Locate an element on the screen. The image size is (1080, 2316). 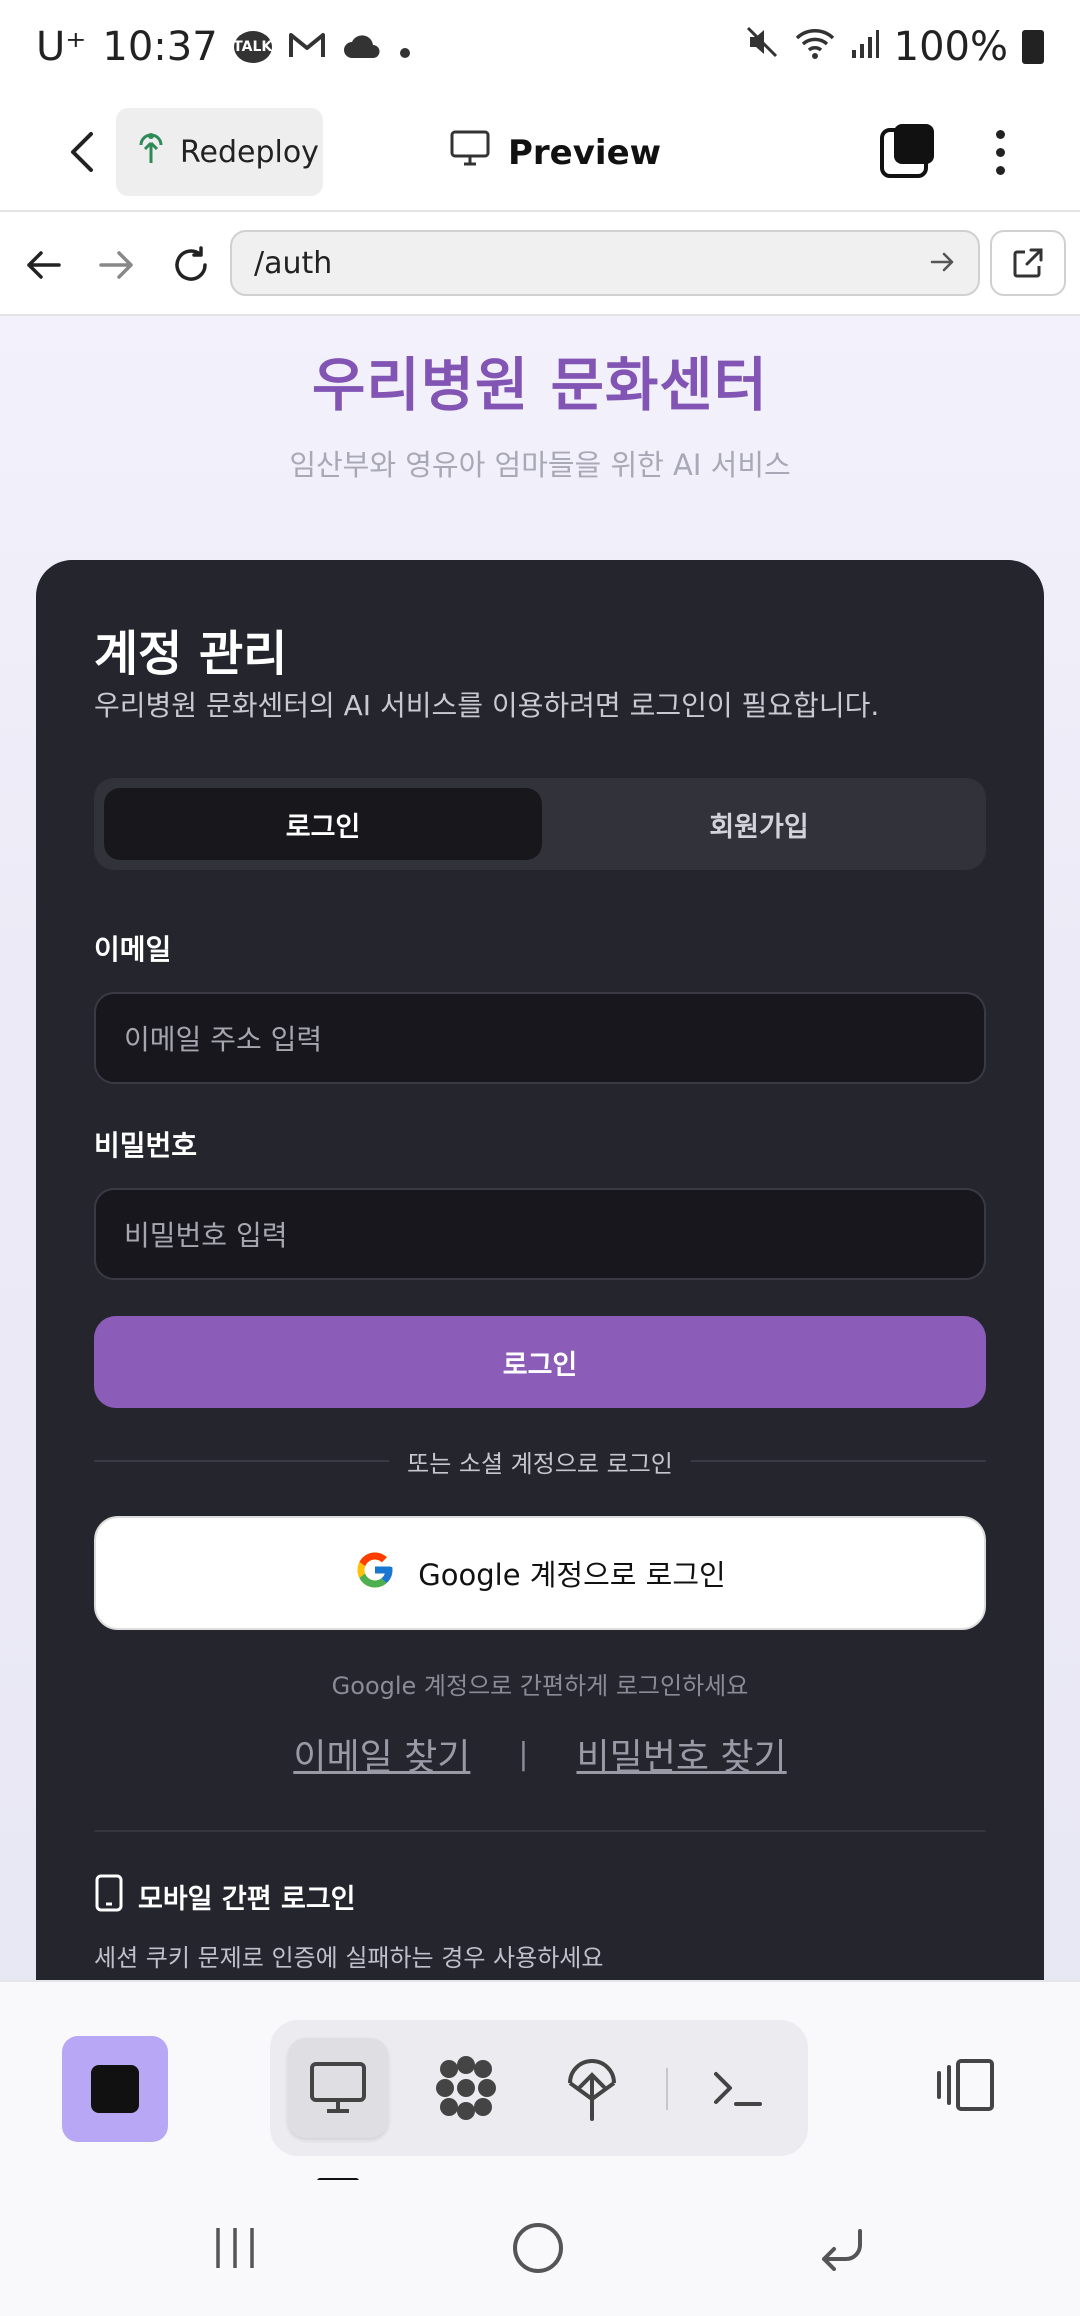
cloud-icon is located at coordinates (362, 47).